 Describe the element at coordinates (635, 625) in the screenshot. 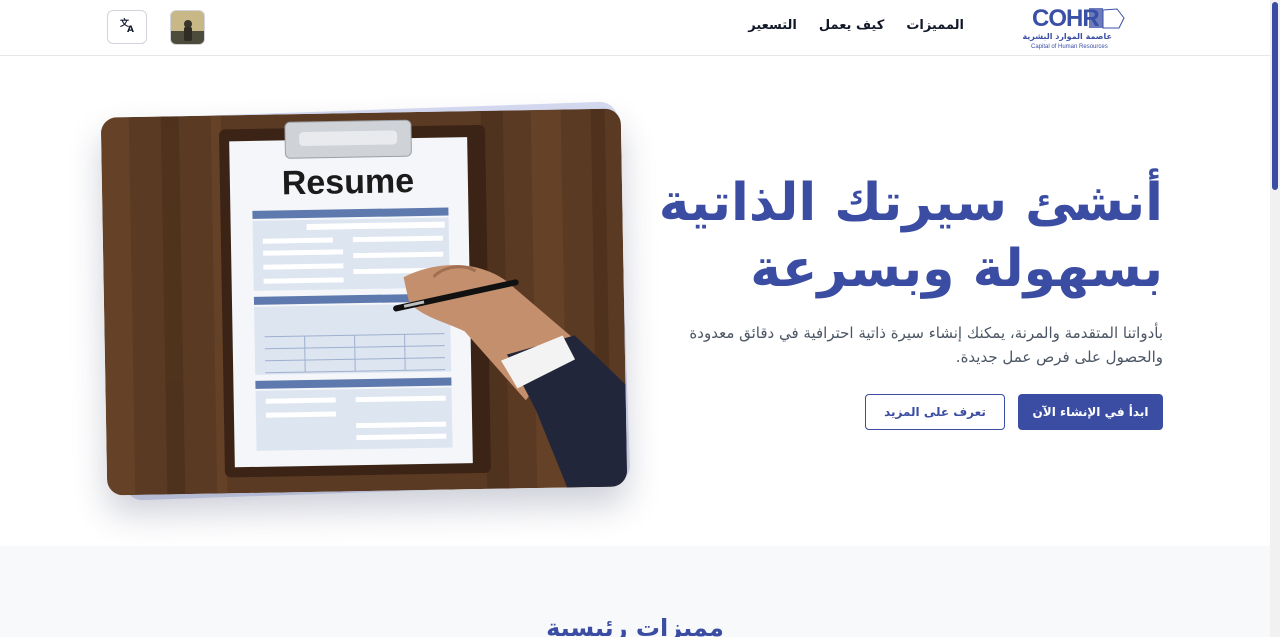

I see `features-title: مميزات رئيسية` at that location.